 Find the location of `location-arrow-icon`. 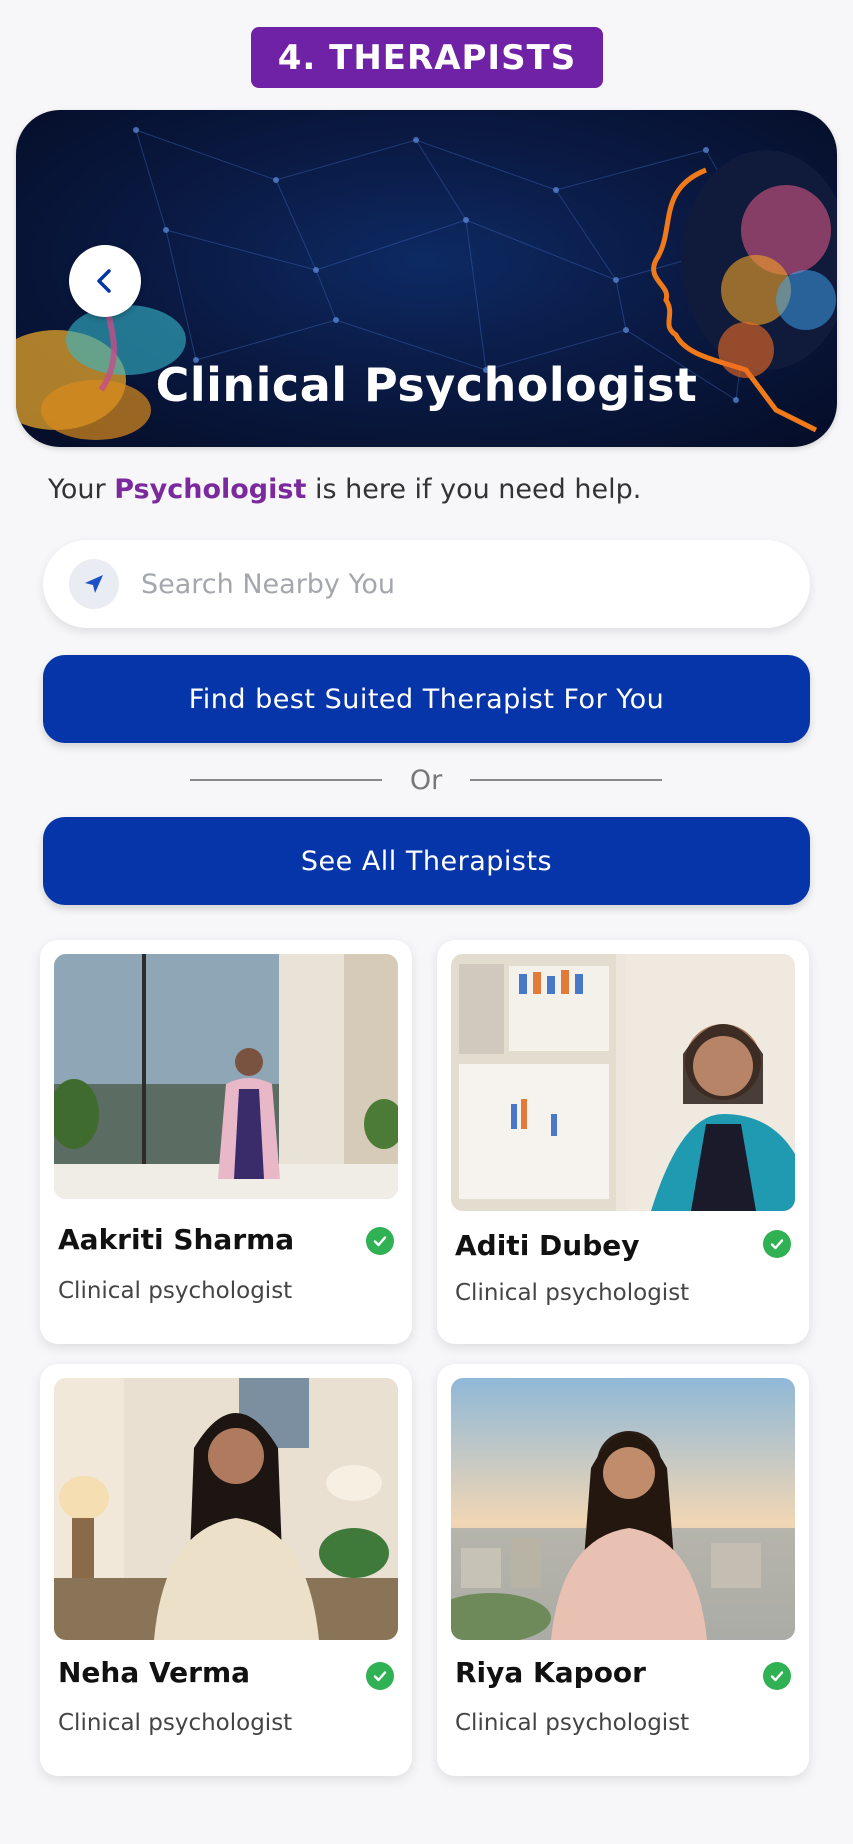

location-arrow-icon is located at coordinates (94, 584).